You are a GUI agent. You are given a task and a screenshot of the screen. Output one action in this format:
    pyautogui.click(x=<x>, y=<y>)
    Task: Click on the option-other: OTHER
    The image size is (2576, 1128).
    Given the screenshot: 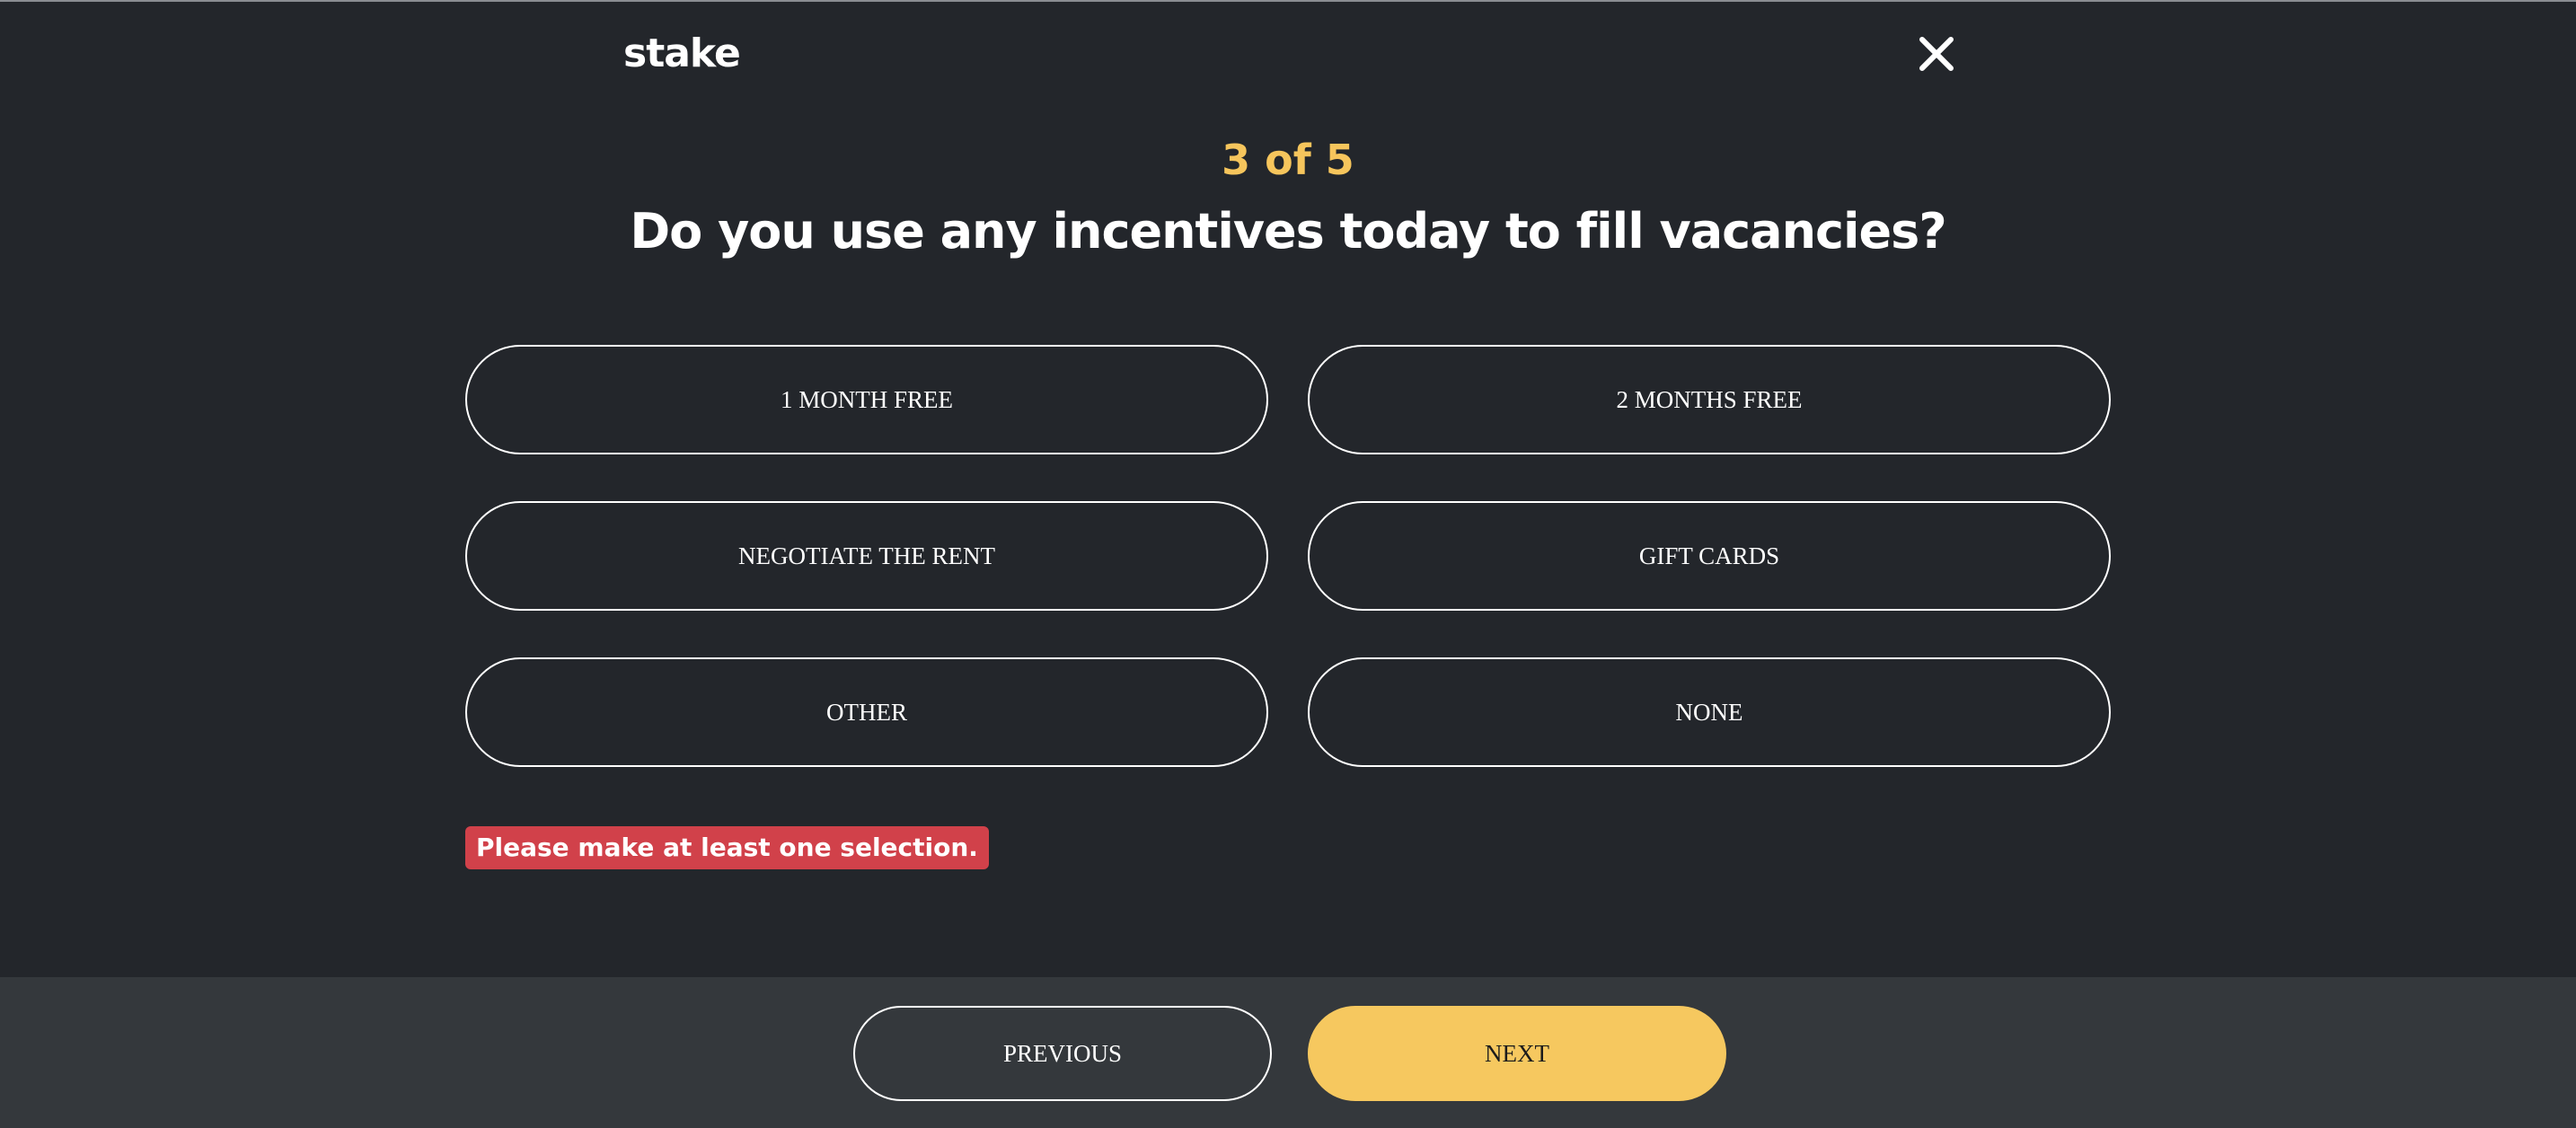 What is the action you would take?
    pyautogui.click(x=866, y=712)
    